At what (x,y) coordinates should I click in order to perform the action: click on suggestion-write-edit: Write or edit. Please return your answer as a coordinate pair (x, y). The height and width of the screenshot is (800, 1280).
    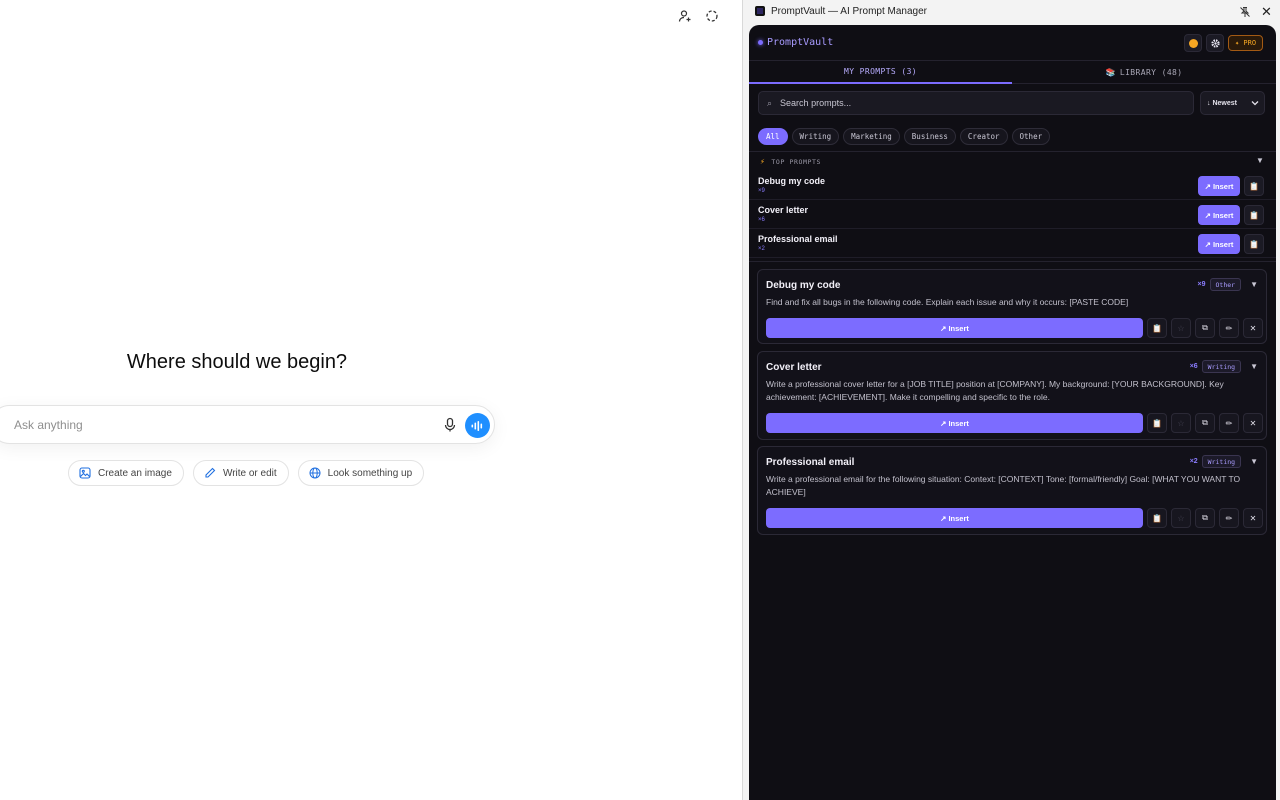
    Looking at the image, I should click on (240, 473).